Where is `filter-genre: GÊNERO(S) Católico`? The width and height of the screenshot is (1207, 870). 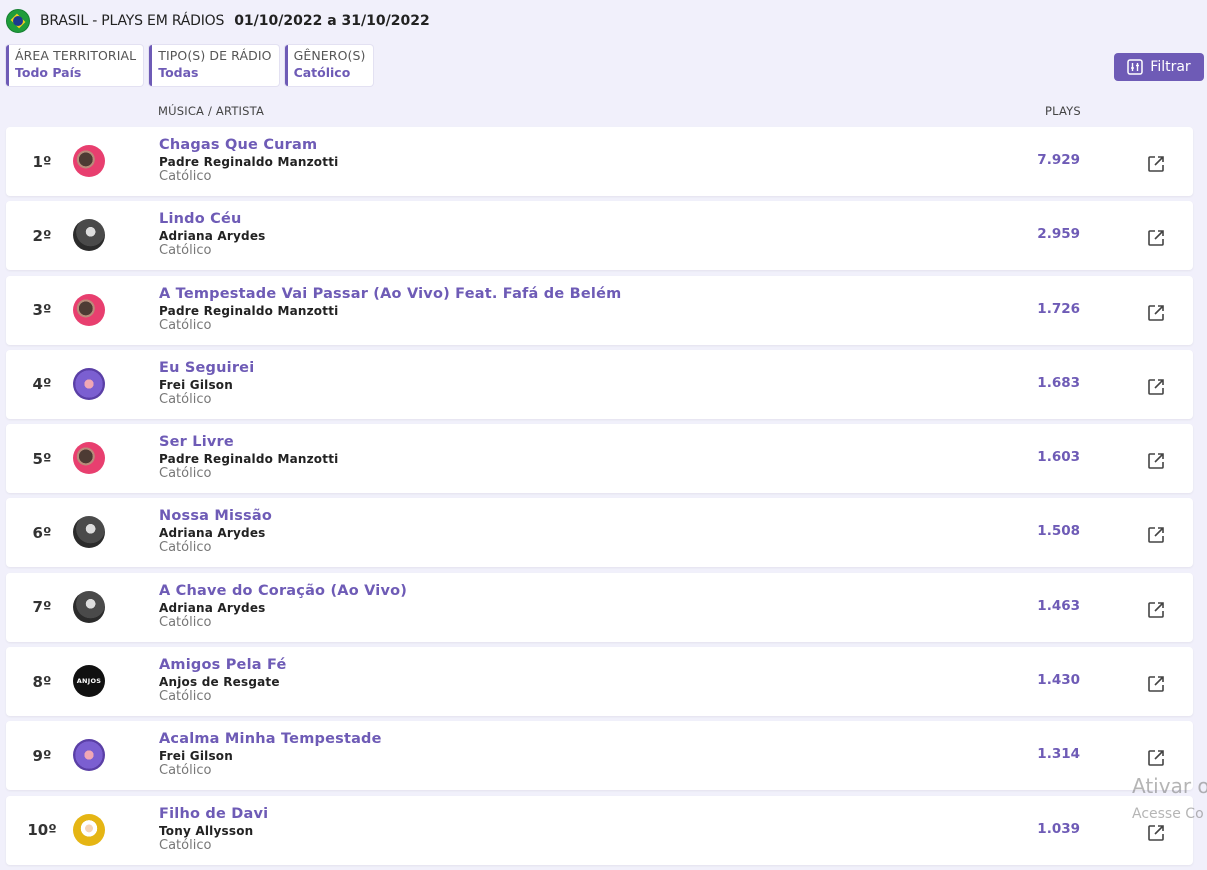 filter-genre: GÊNERO(S) Católico is located at coordinates (328, 65).